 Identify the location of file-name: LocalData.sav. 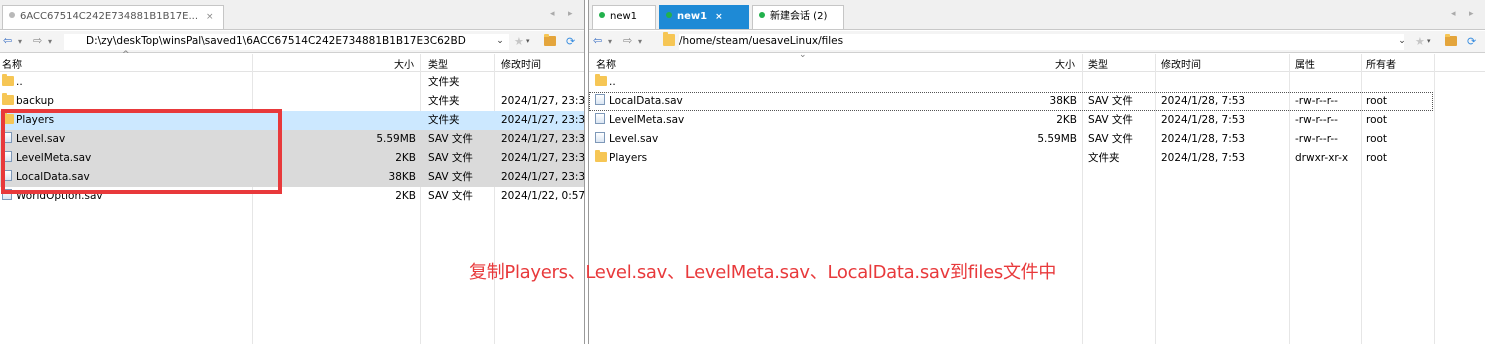
(646, 101).